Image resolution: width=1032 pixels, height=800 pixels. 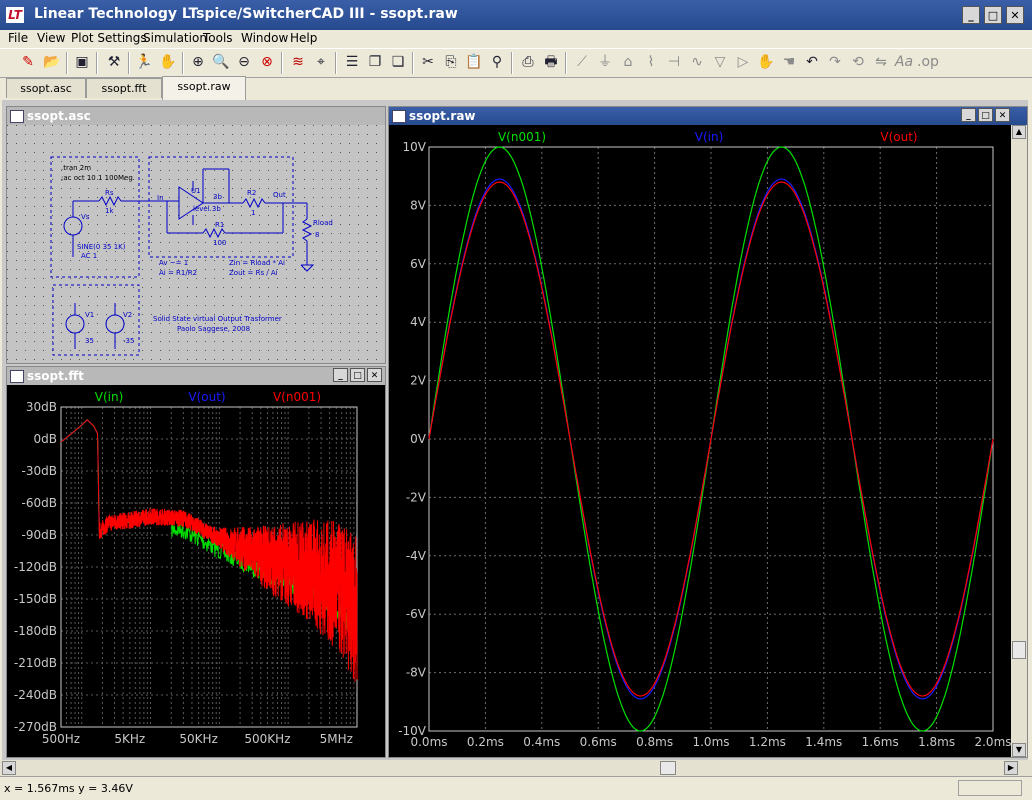 I want to click on fft-y-tick-label: 0dB, so click(x=45, y=439).